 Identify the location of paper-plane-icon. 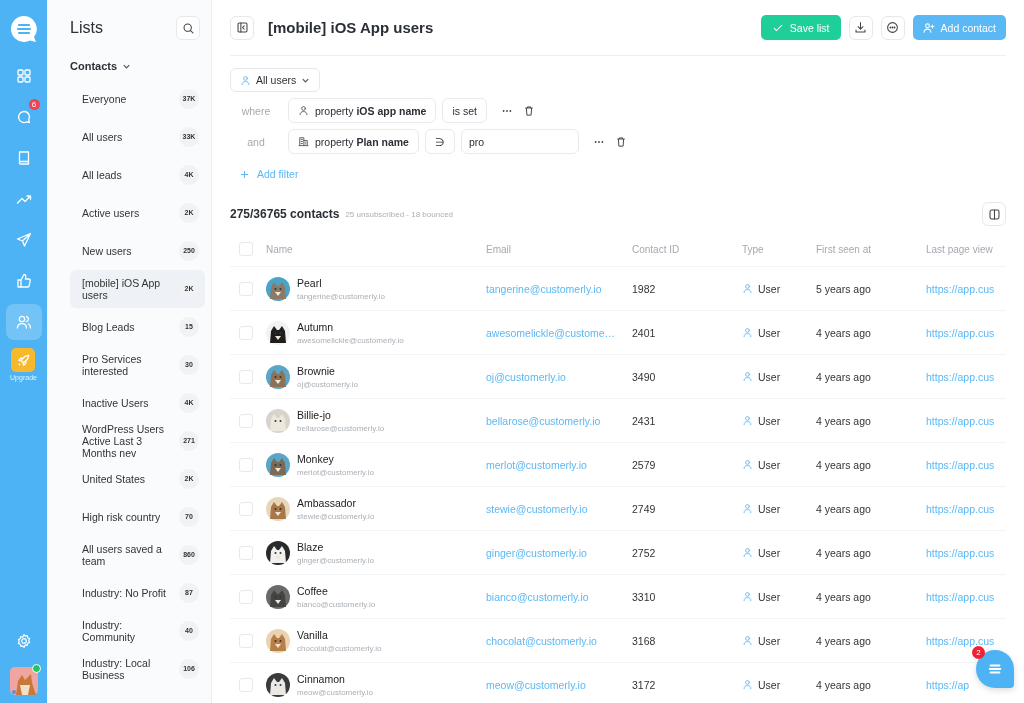
(23, 240).